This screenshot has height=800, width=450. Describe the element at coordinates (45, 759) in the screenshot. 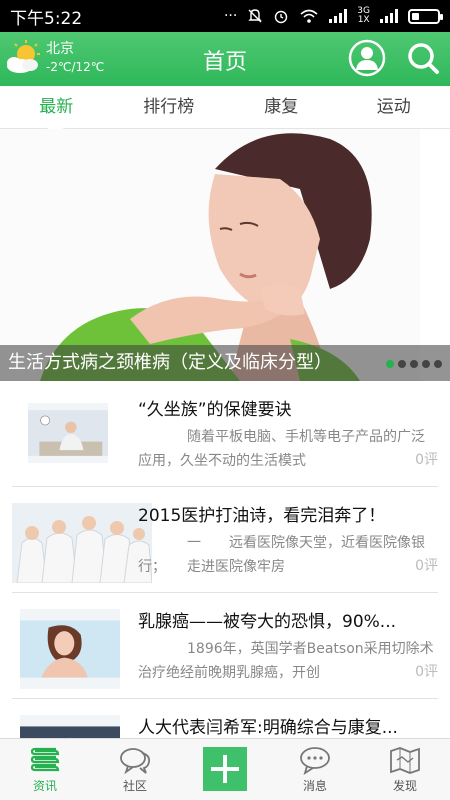

I see `books-icon` at that location.